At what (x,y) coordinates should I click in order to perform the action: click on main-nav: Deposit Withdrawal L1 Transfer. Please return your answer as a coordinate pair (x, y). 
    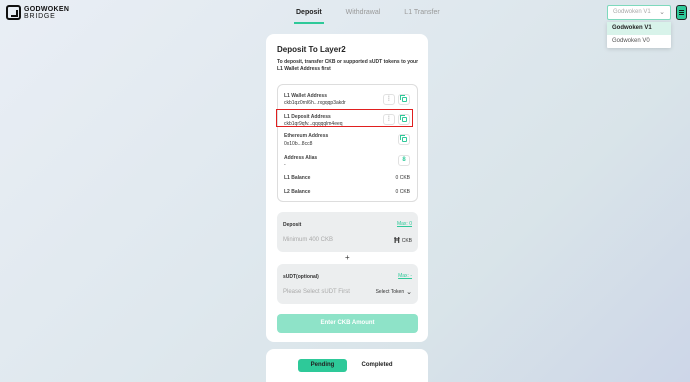
    Looking at the image, I should click on (379, 16).